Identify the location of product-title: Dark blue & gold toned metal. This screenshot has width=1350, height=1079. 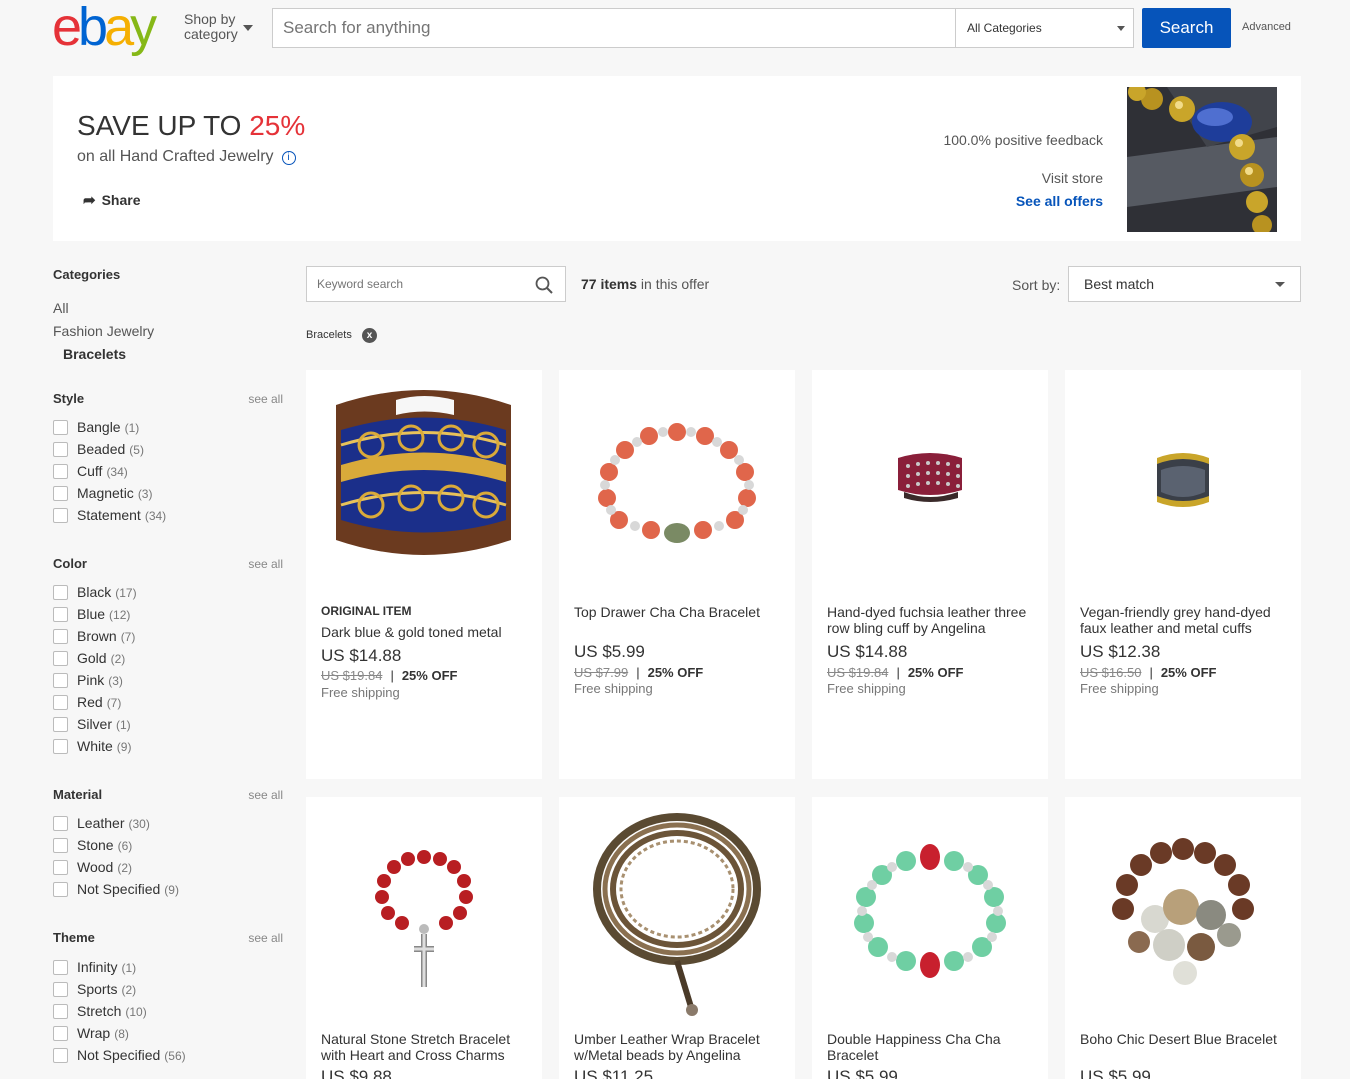
(426, 632).